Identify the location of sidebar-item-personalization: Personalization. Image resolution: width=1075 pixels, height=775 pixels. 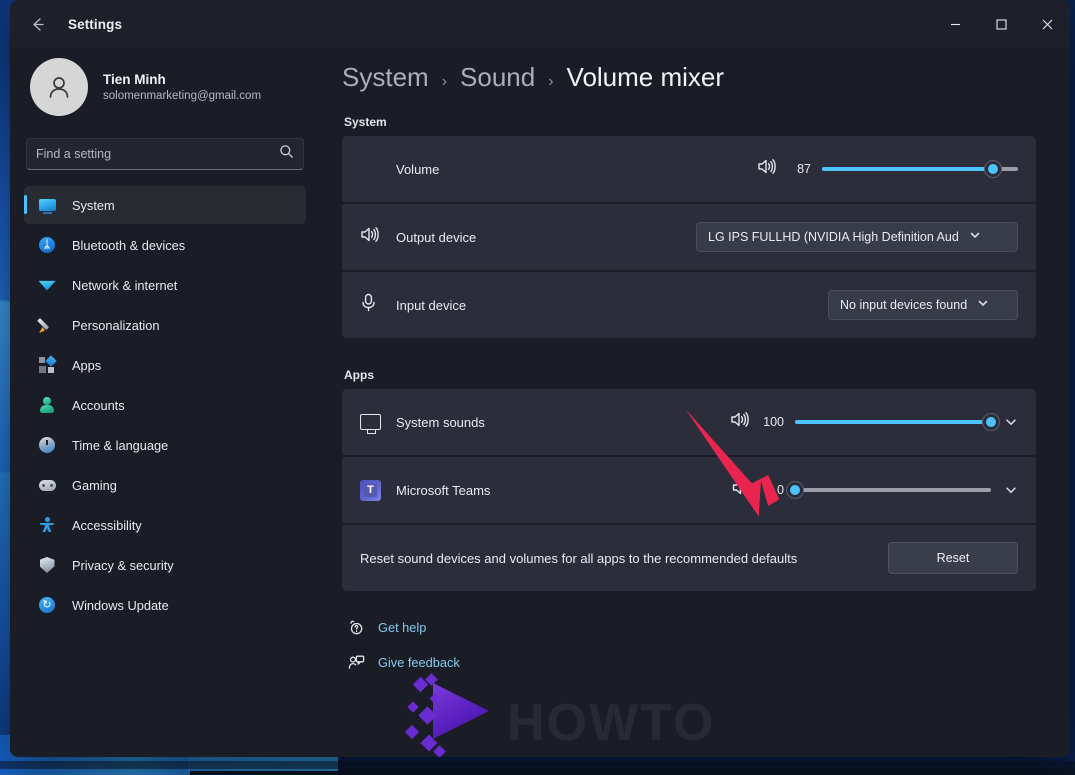
(165, 325).